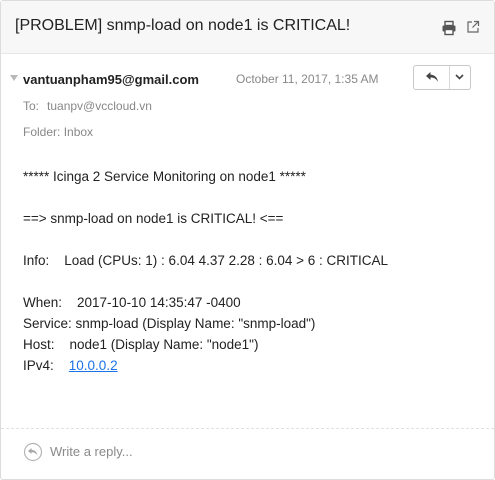 Image resolution: width=495 pixels, height=480 pixels. Describe the element at coordinates (247, 428) in the screenshot. I see `reply-divider` at that location.